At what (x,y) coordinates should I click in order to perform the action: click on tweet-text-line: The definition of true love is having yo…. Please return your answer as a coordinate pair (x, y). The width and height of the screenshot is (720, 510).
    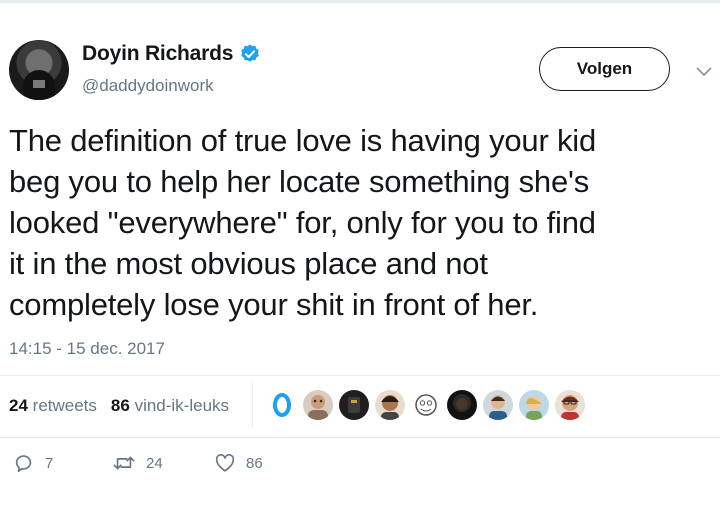
    Looking at the image, I should click on (303, 140).